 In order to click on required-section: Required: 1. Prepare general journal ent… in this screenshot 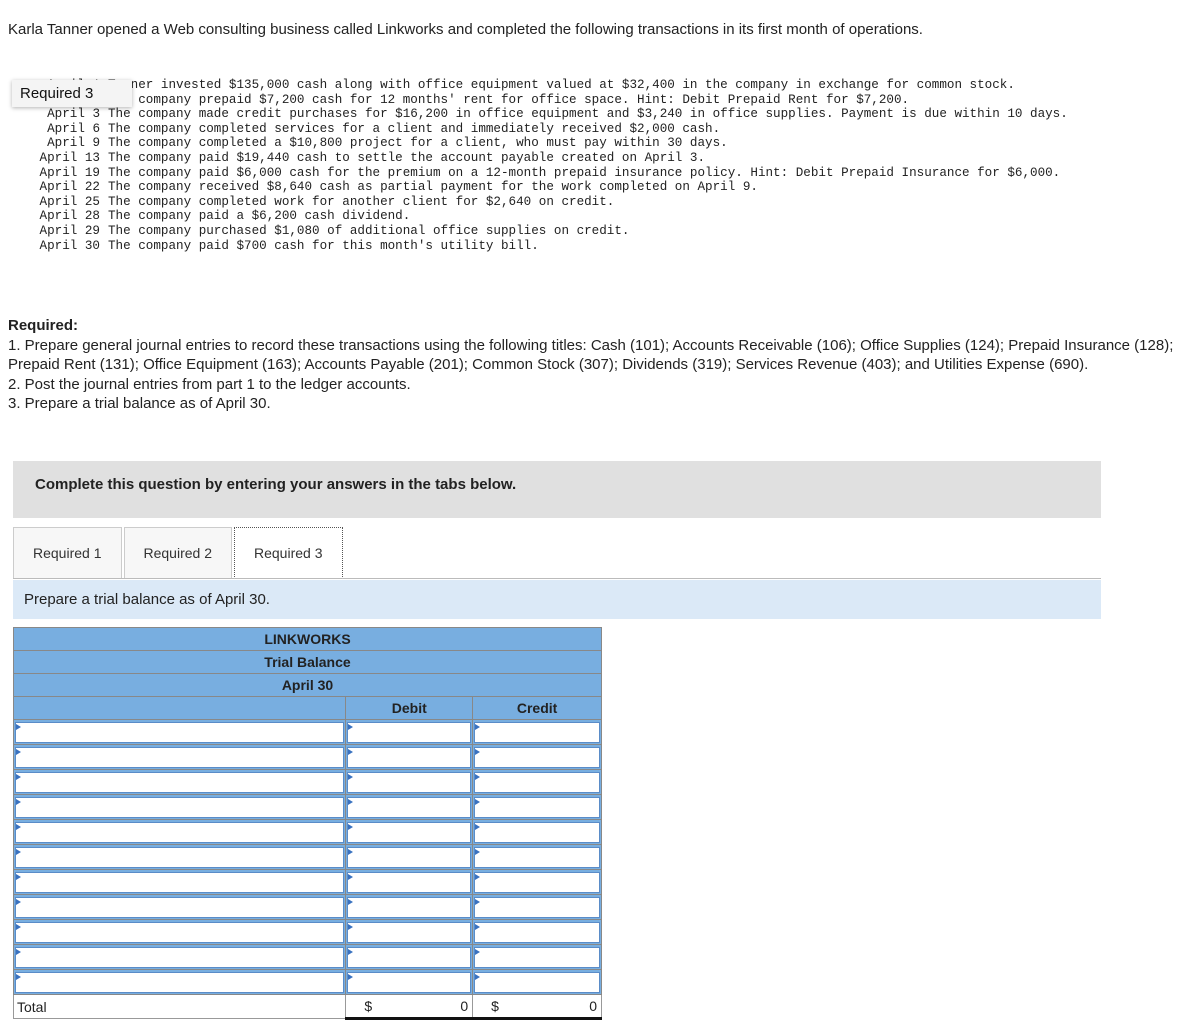, I will do `click(600, 365)`.